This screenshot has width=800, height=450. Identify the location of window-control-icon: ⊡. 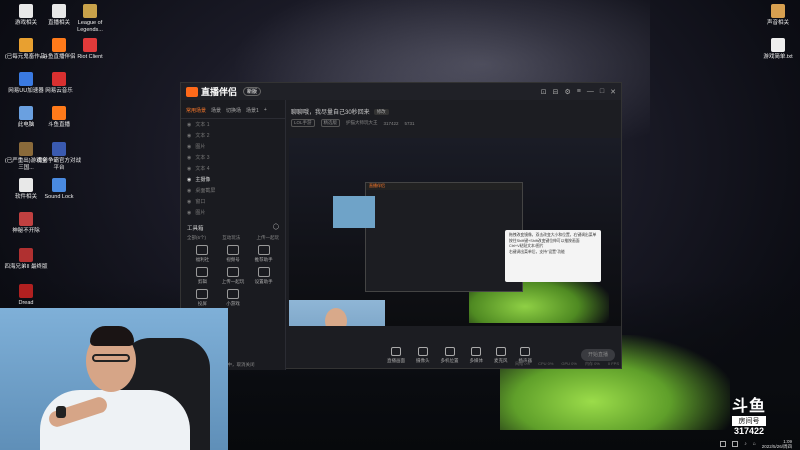
(544, 92).